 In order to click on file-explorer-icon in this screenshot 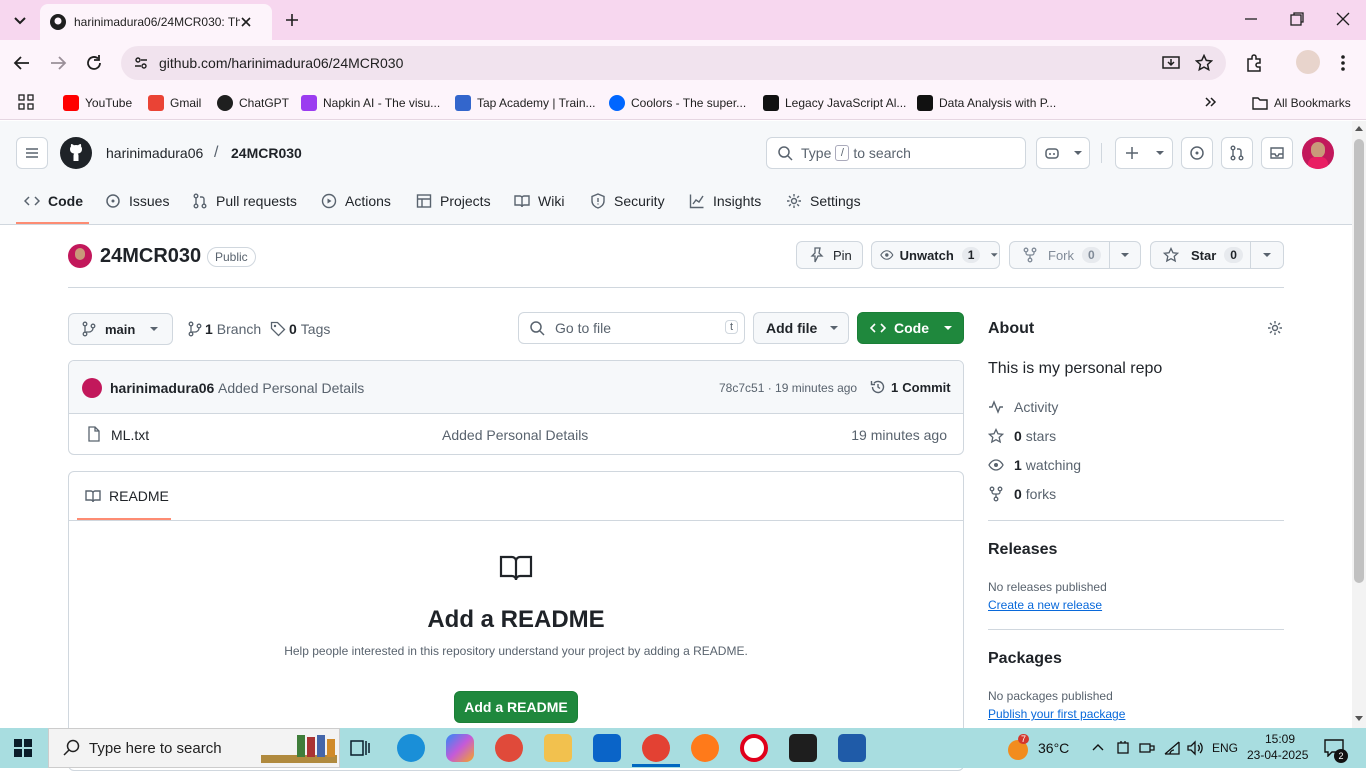, I will do `click(558, 748)`.